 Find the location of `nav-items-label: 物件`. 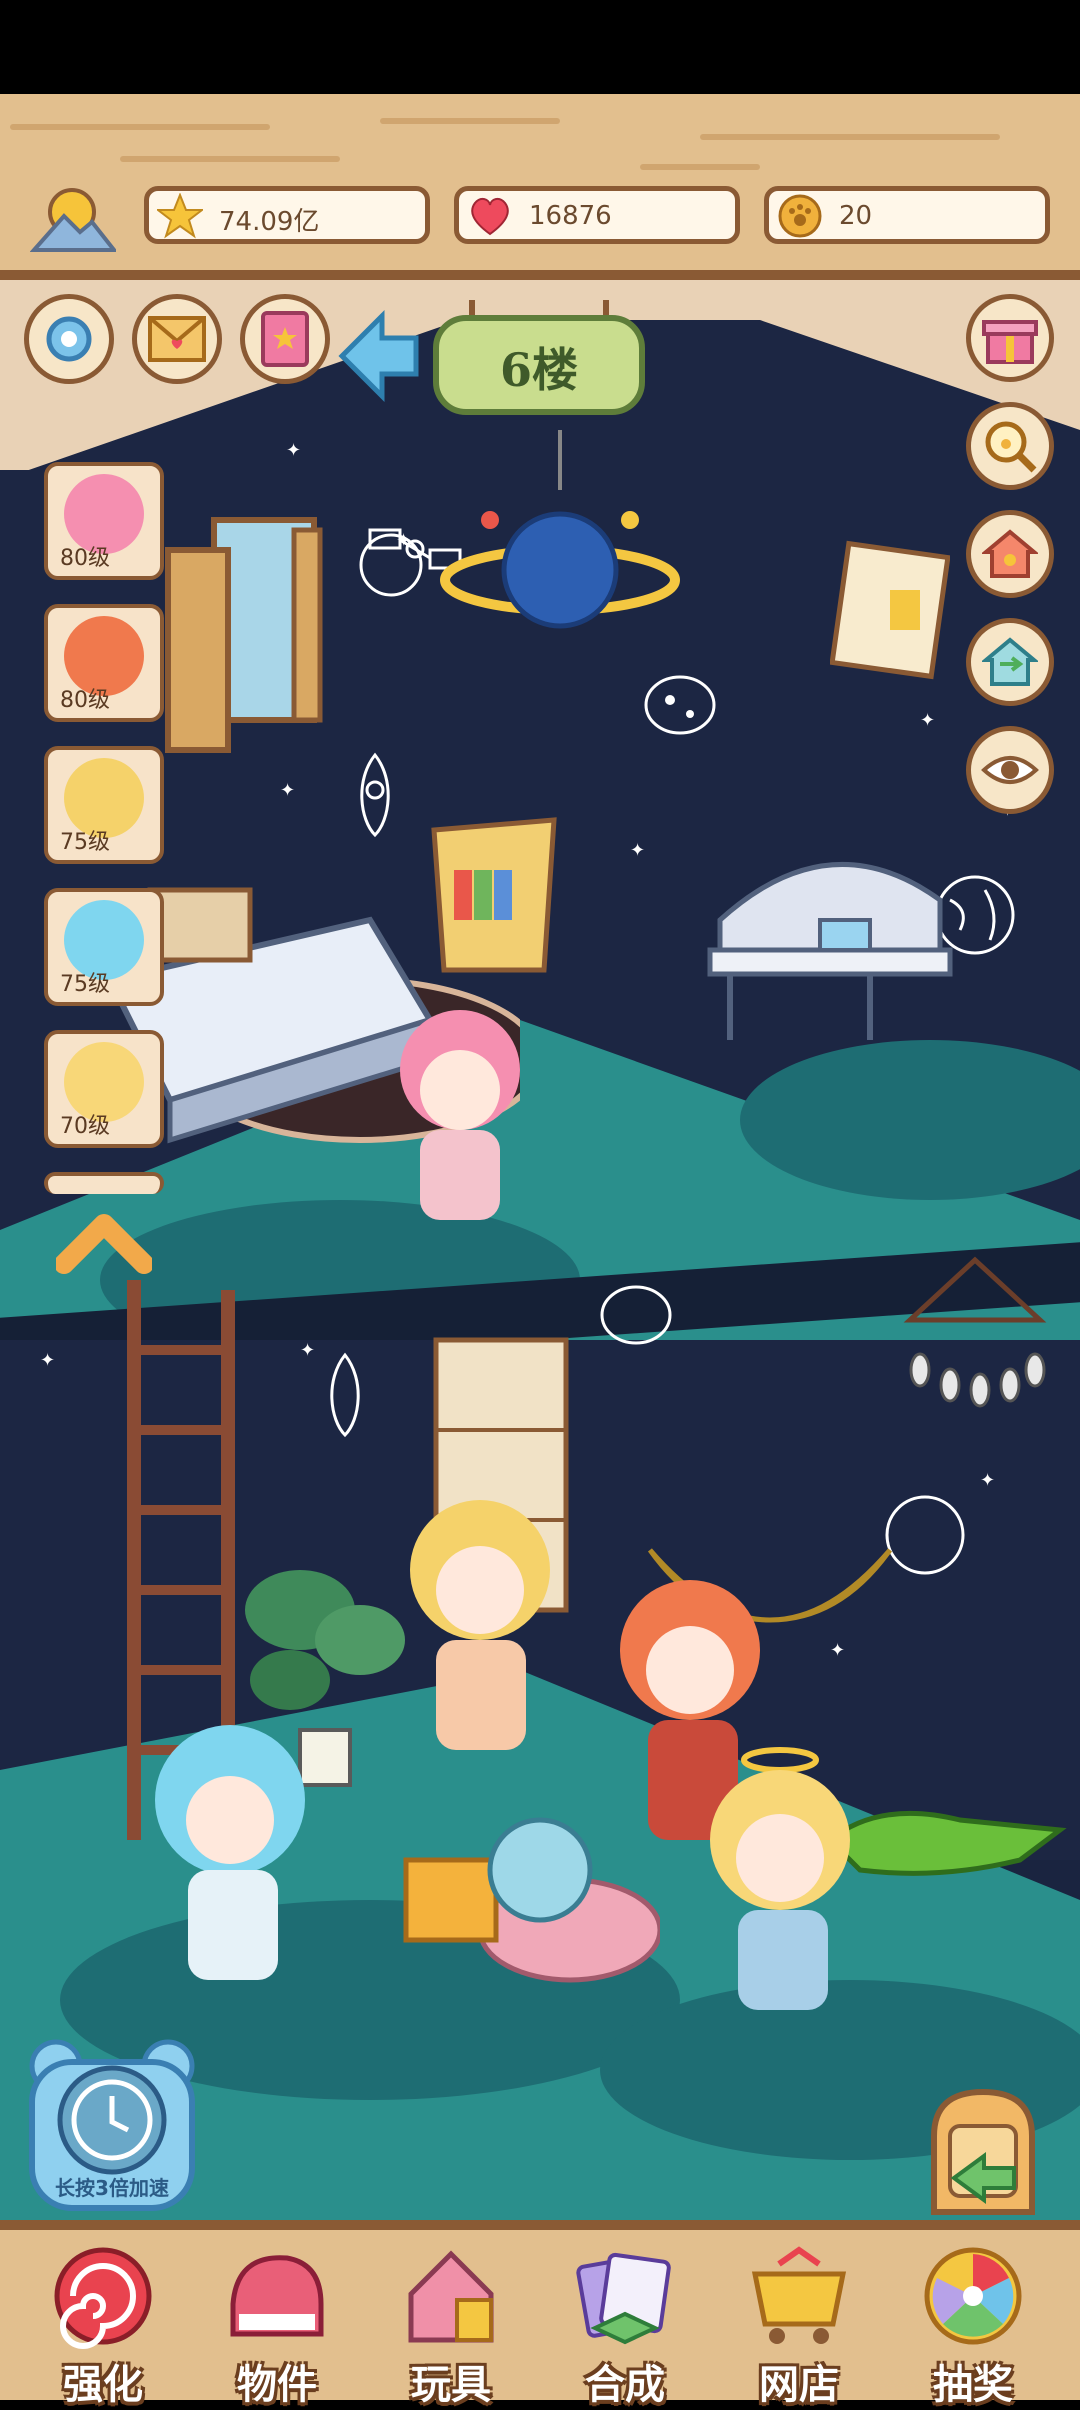

nav-items-label: 物件 is located at coordinates (277, 2385).